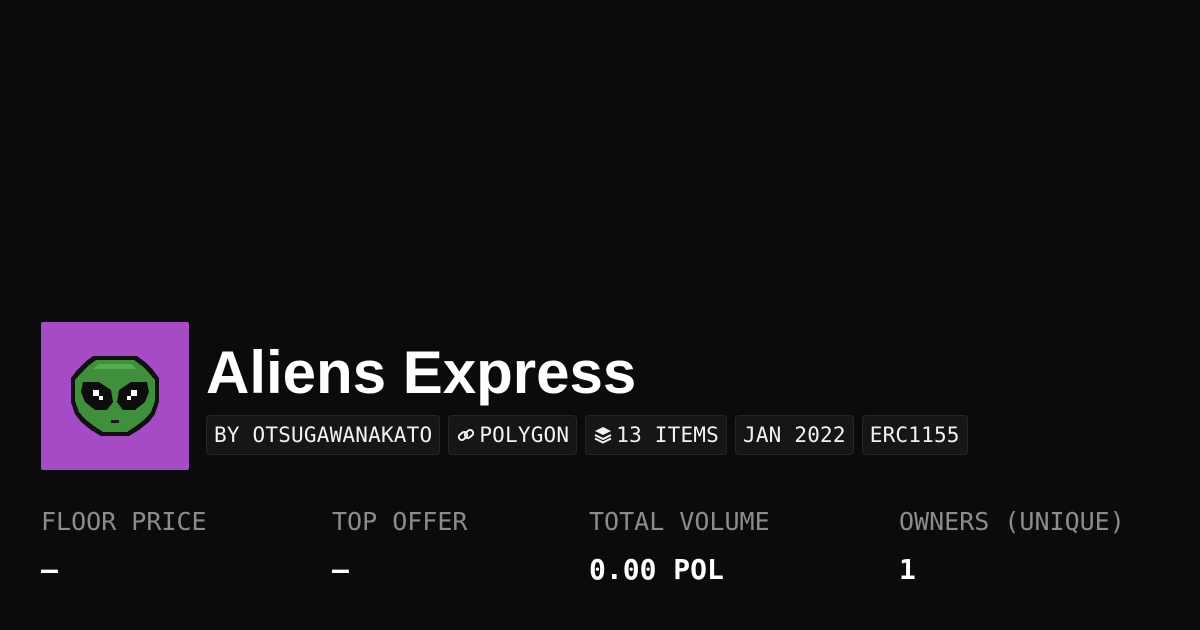 Image resolution: width=1200 pixels, height=630 pixels. I want to click on date-pill: JAN 2022, so click(794, 435).